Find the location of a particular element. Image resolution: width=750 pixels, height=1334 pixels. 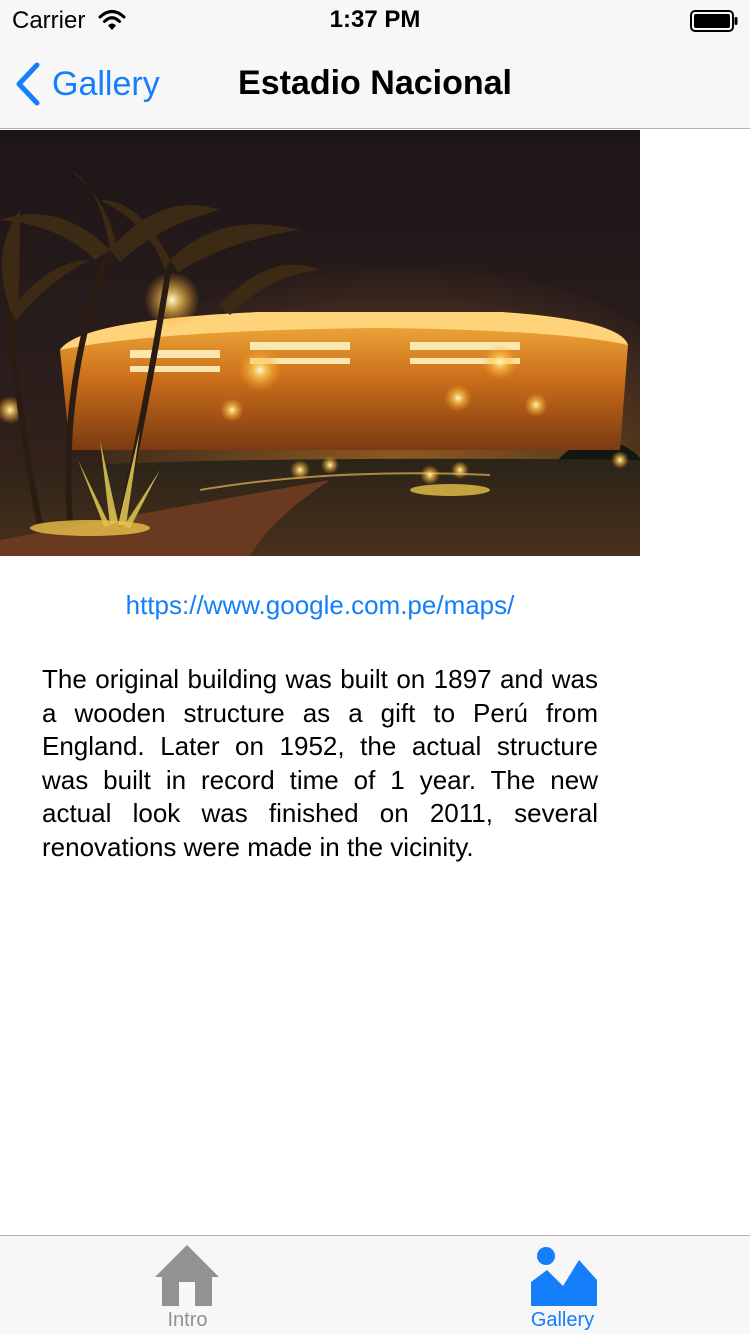

map-link: https://www.google.com.pe/maps/ is located at coordinates (320, 605).